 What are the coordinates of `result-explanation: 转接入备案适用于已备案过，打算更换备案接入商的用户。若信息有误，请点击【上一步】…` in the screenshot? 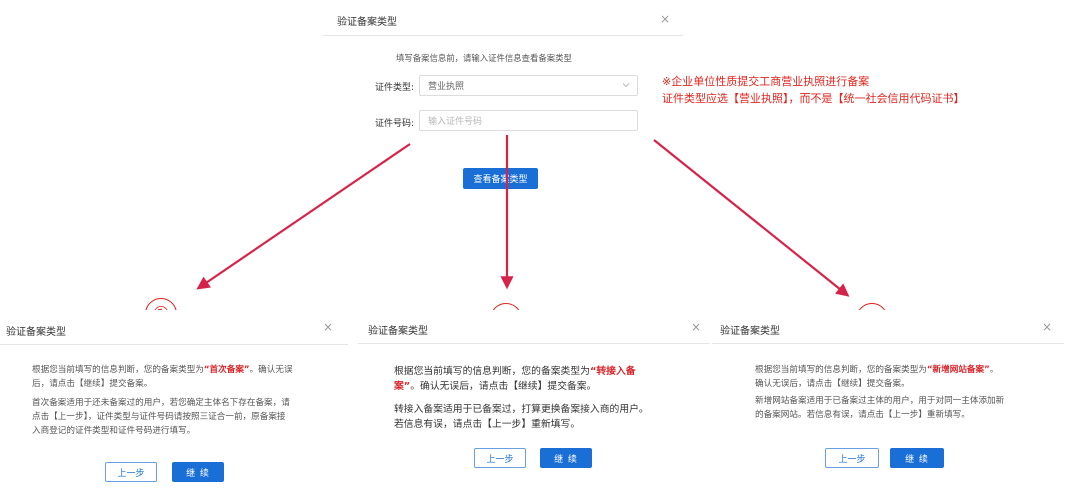 It's located at (521, 417).